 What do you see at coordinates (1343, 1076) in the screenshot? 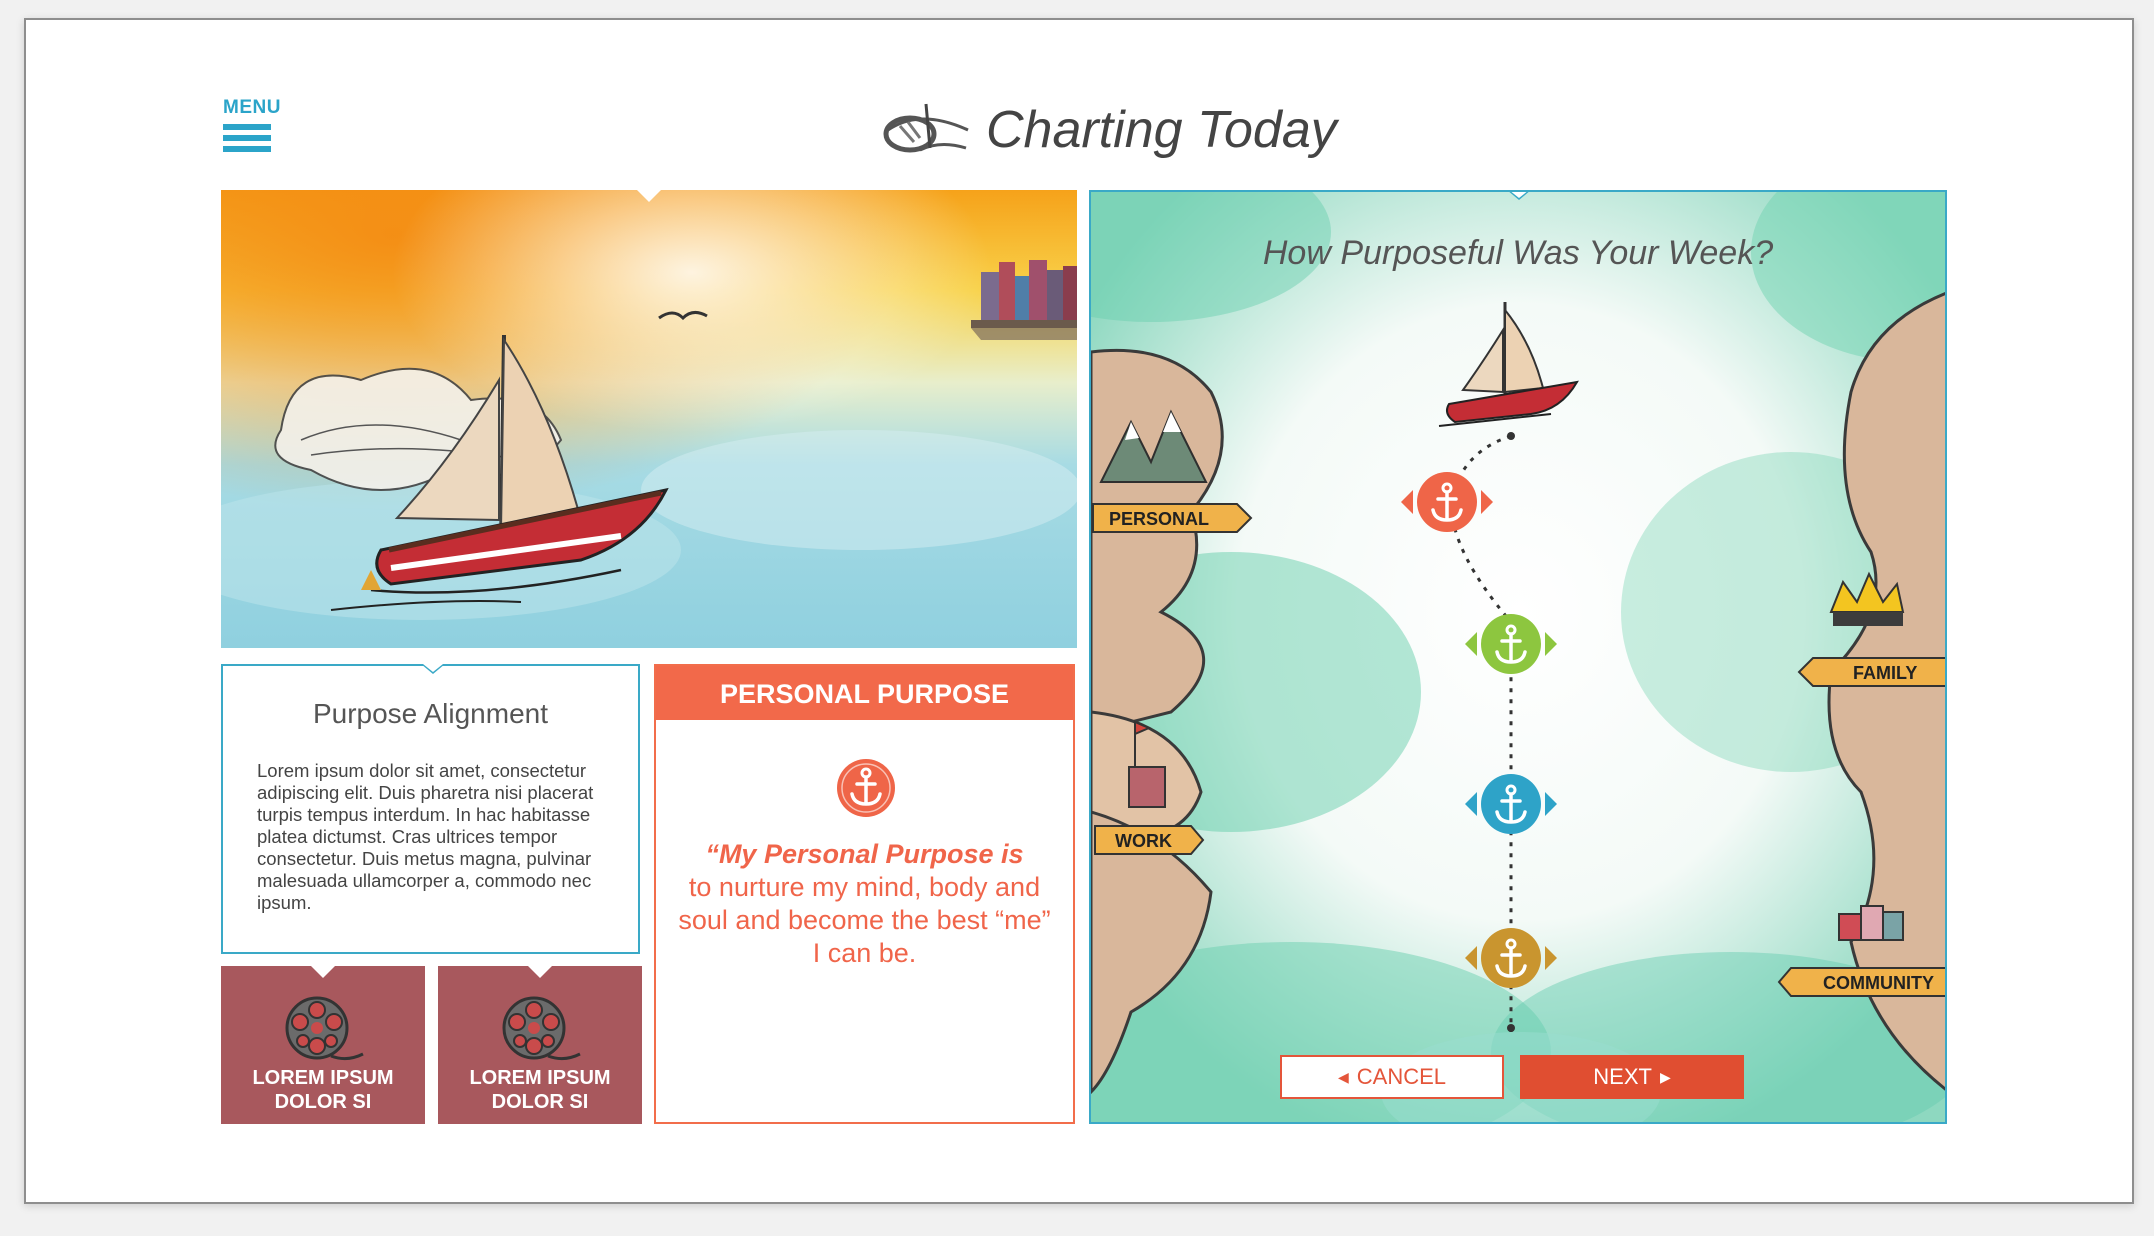
I see `back-arrow-icon: ◀` at bounding box center [1343, 1076].